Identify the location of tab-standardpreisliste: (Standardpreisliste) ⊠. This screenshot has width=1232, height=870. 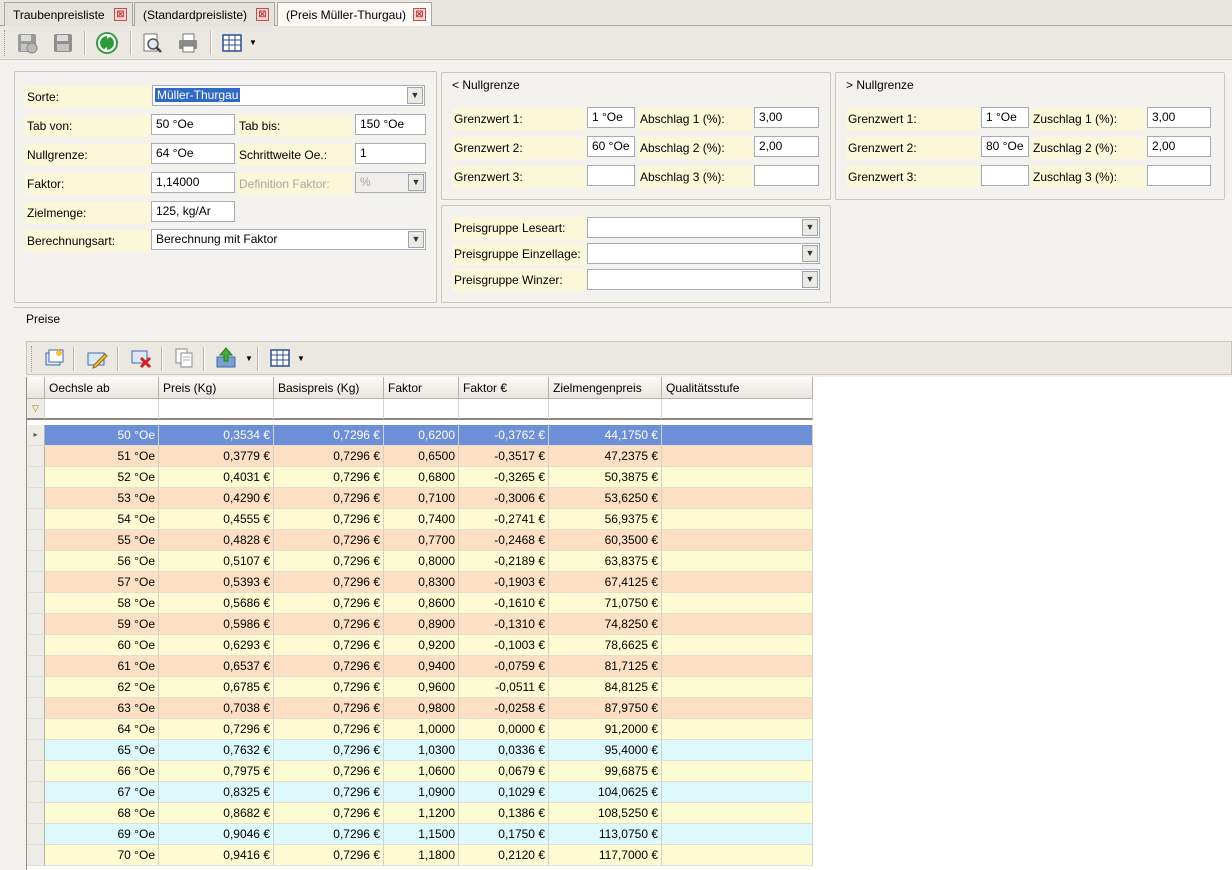
(204, 14).